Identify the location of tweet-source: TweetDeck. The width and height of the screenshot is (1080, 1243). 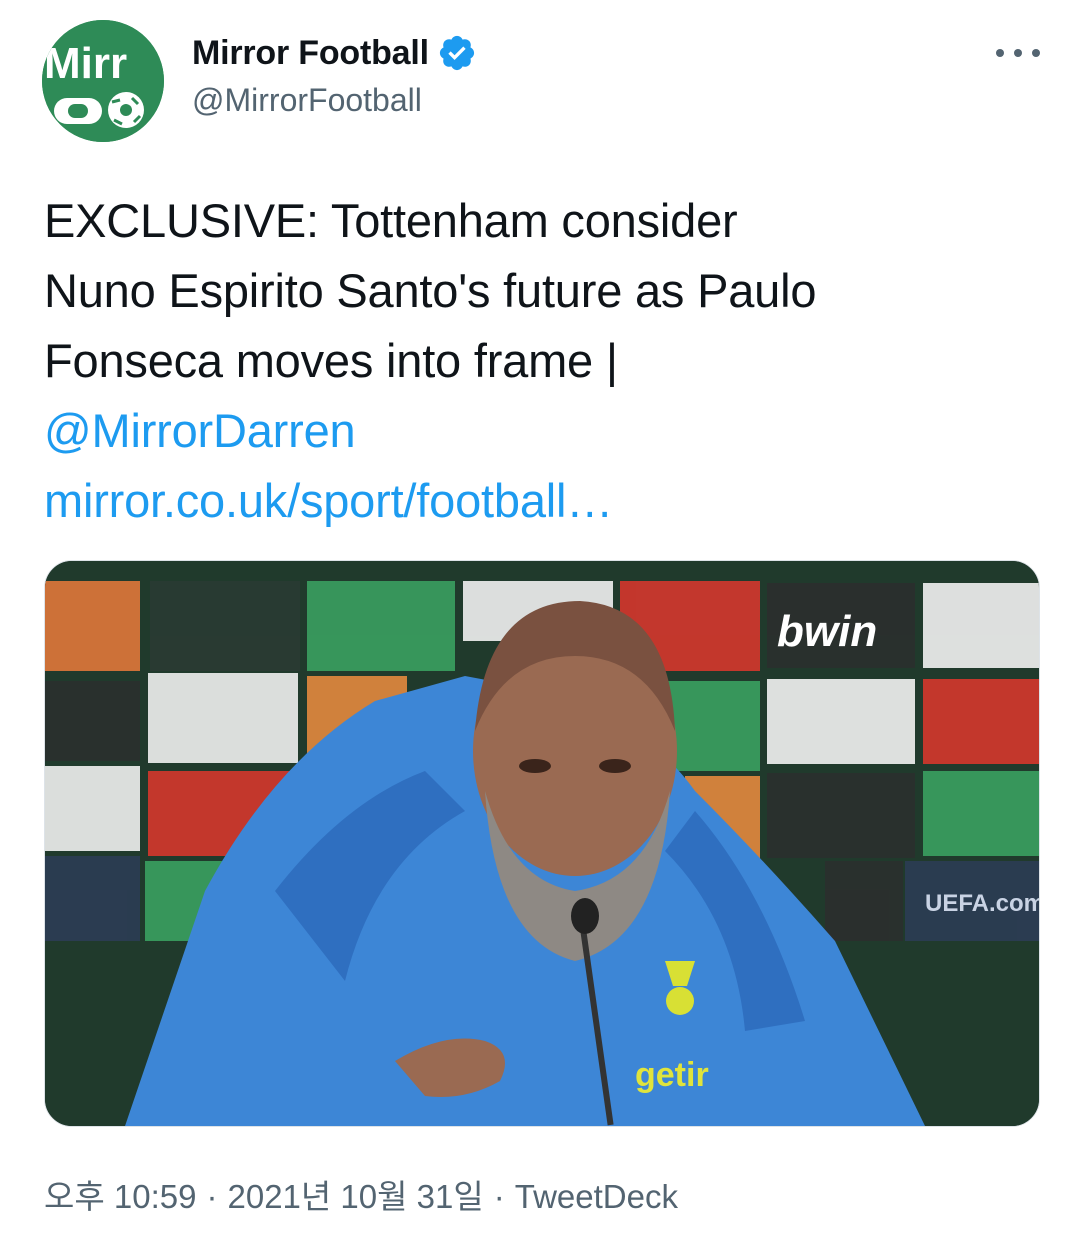
(596, 1196).